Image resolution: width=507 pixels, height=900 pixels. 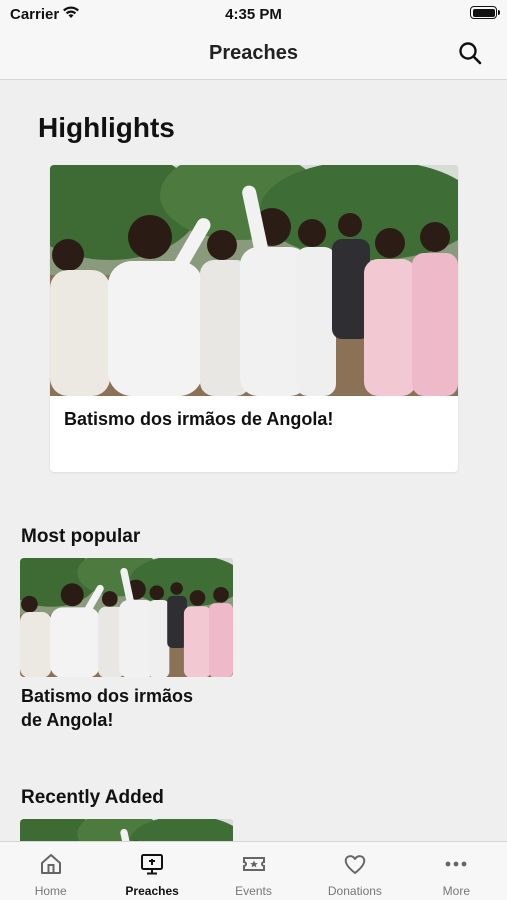 I want to click on ticket-icon, so click(x=253, y=864).